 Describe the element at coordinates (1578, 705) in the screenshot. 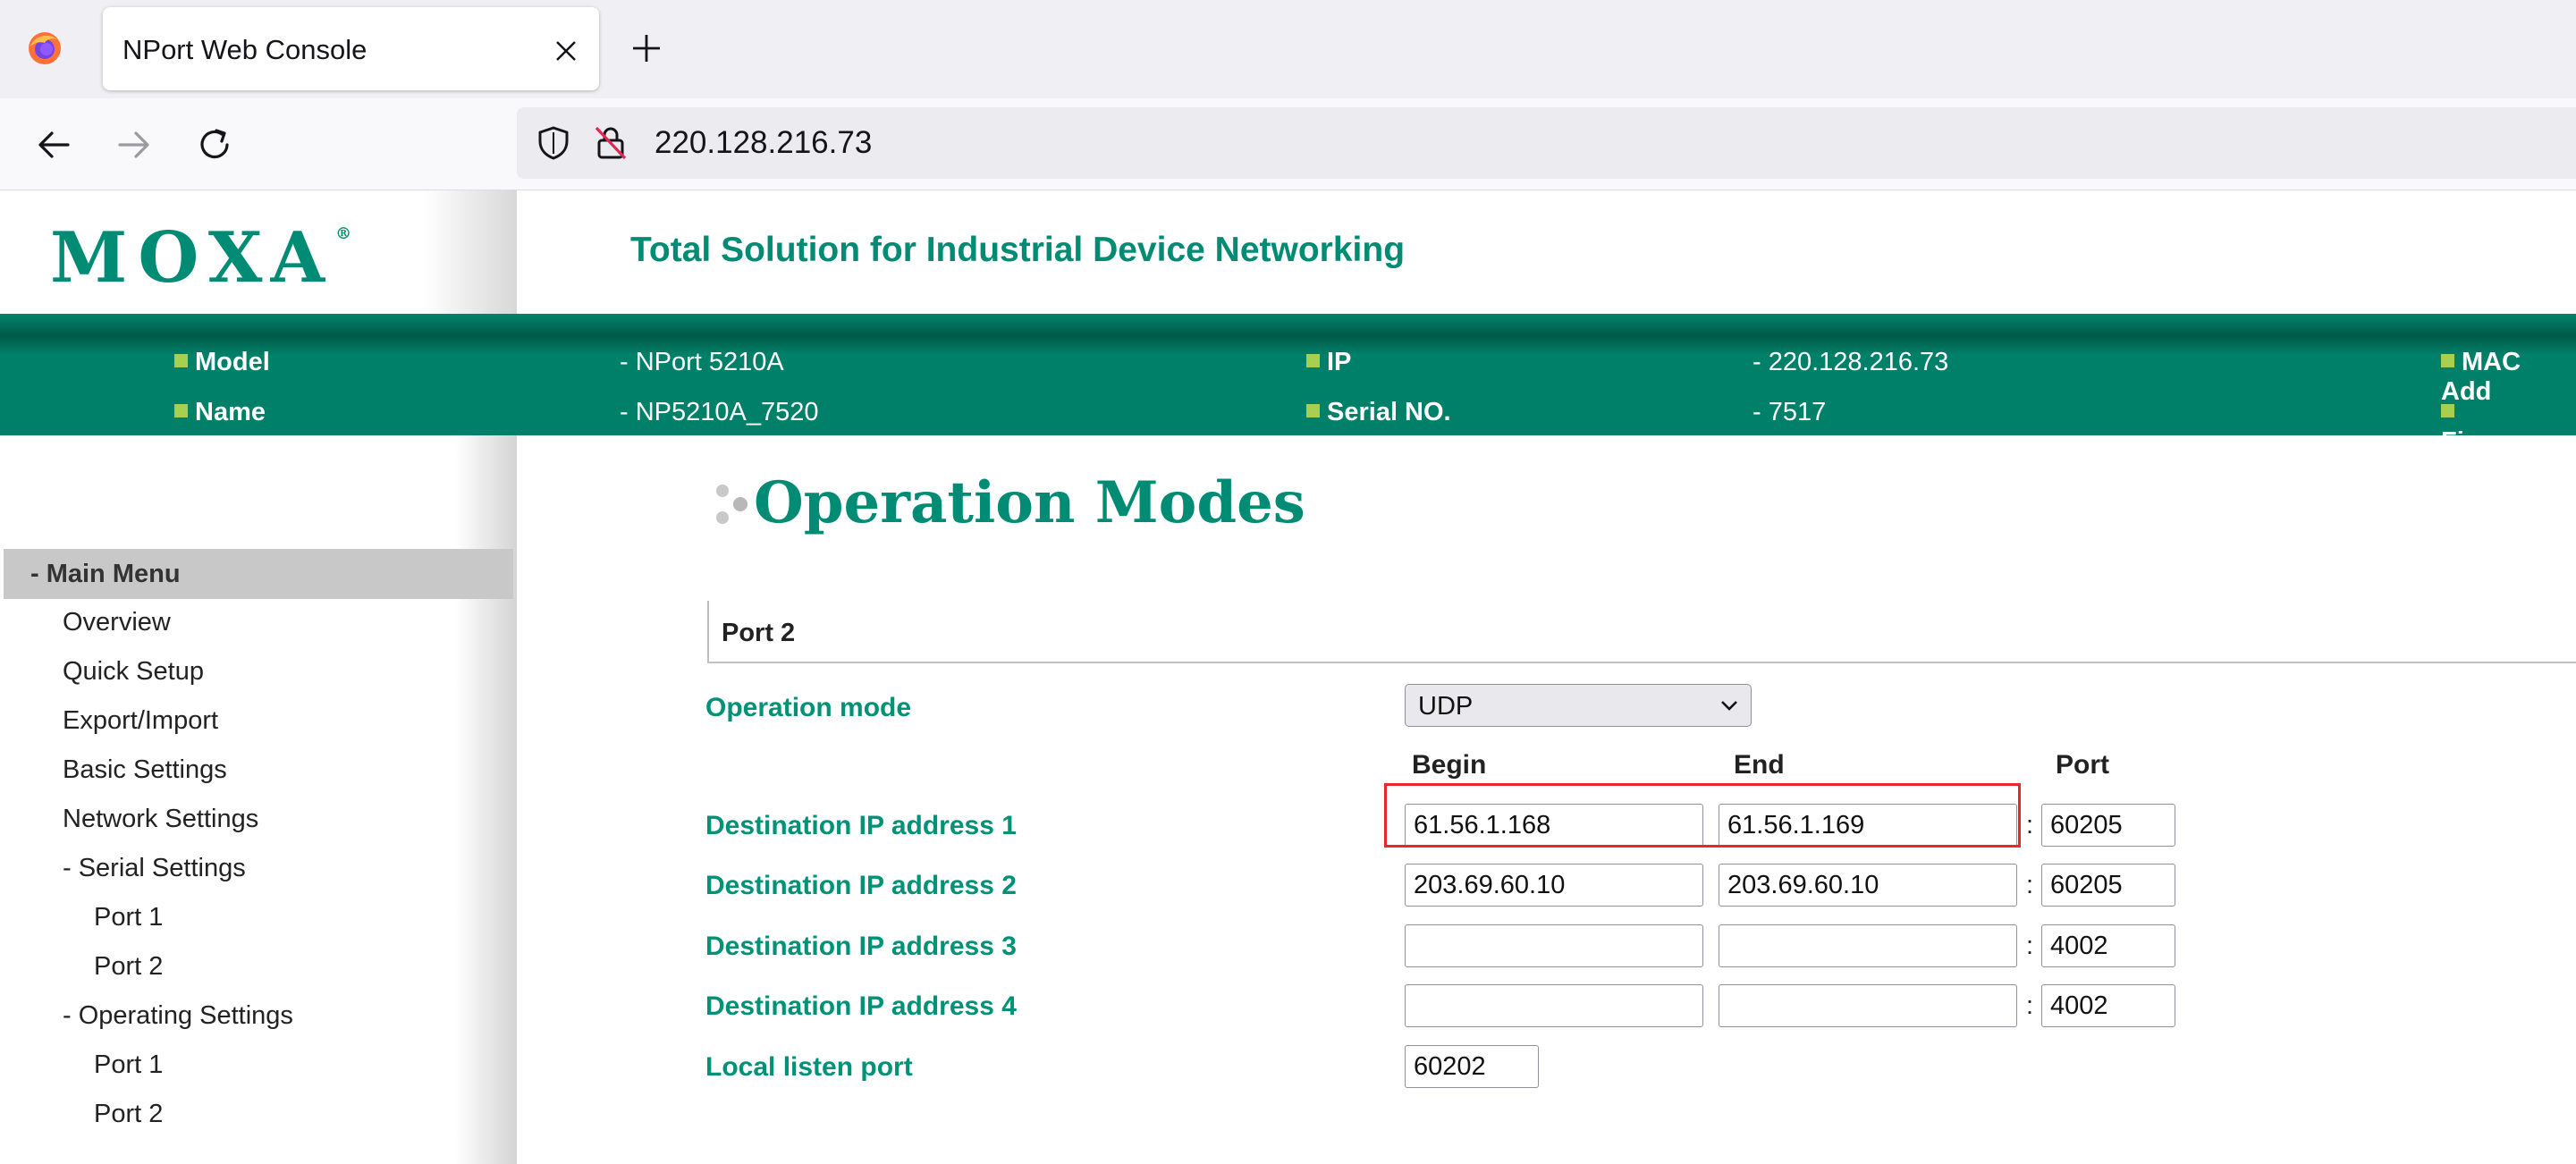

I see `operation-mode-select: UDP` at that location.